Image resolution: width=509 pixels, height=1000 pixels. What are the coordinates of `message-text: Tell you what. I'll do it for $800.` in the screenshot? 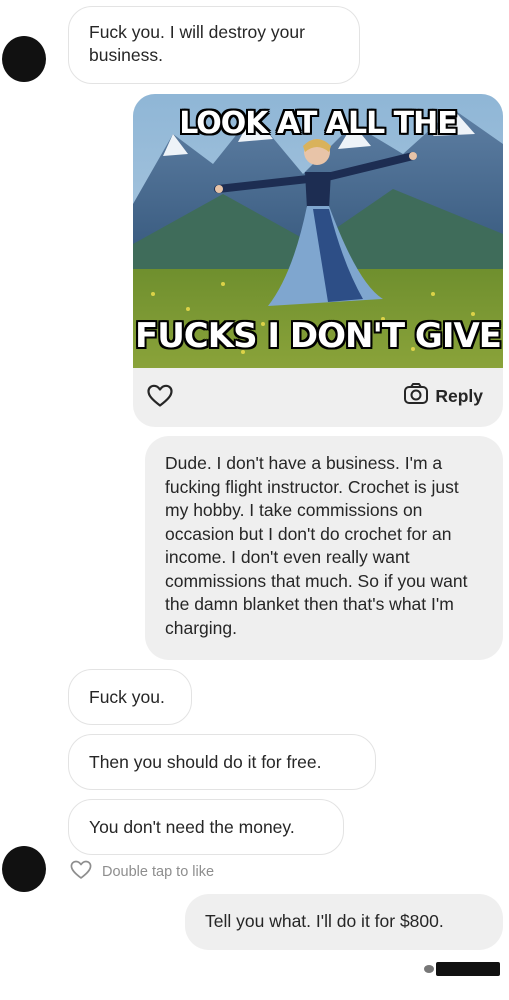 It's located at (324, 921).